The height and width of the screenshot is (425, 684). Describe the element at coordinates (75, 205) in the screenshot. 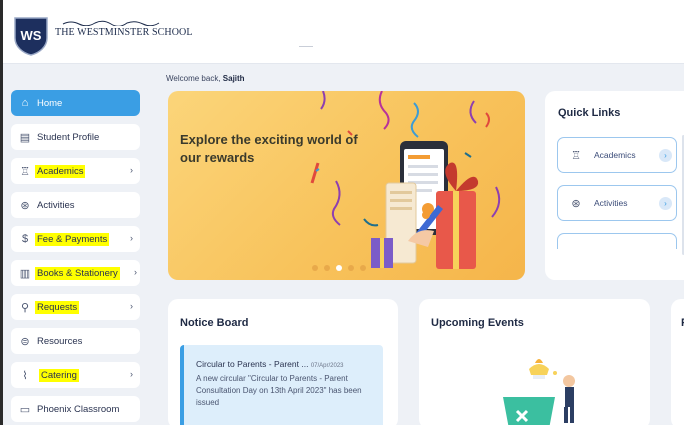

I see `sidebar-item-activities: ⊛ Activities` at that location.